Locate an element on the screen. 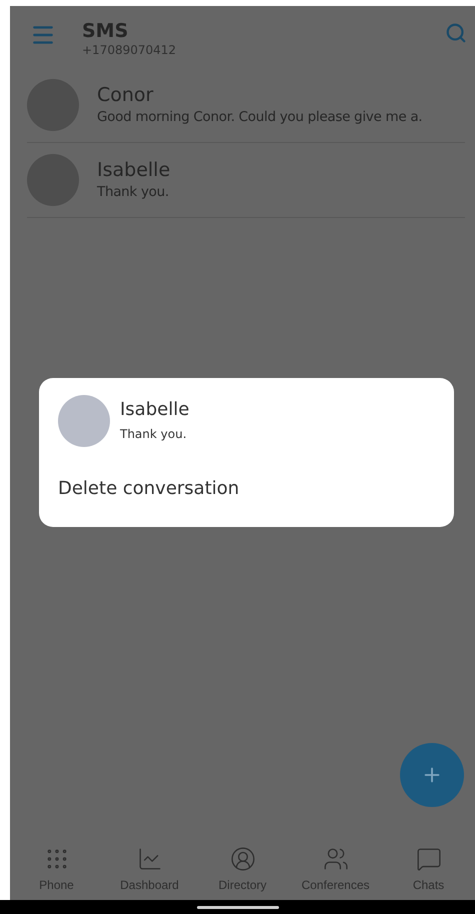  message-preview: Good morning Conor. Could you please give me a. is located at coordinates (259, 117).